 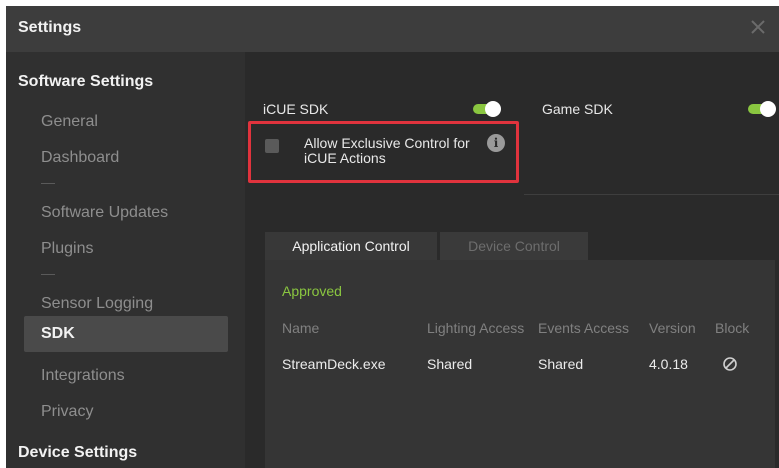 What do you see at coordinates (272, 146) in the screenshot?
I see `exclusive-control-checkbox` at bounding box center [272, 146].